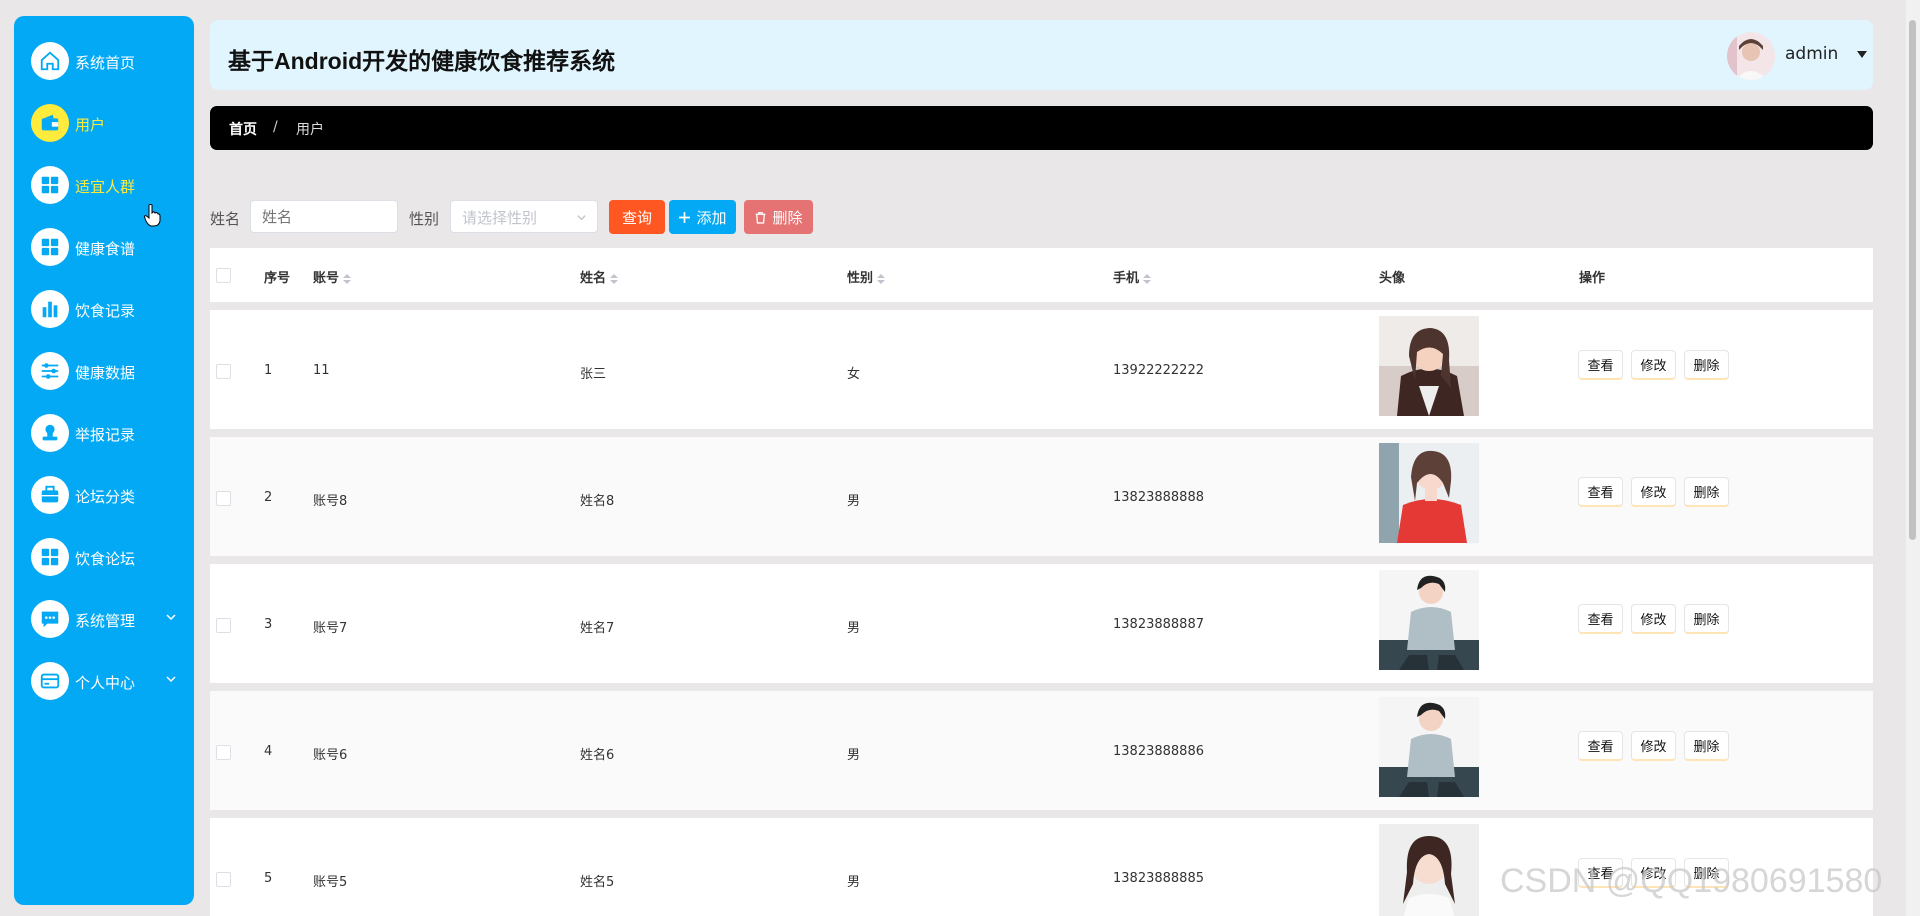  I want to click on stamp-icon, so click(50, 433).